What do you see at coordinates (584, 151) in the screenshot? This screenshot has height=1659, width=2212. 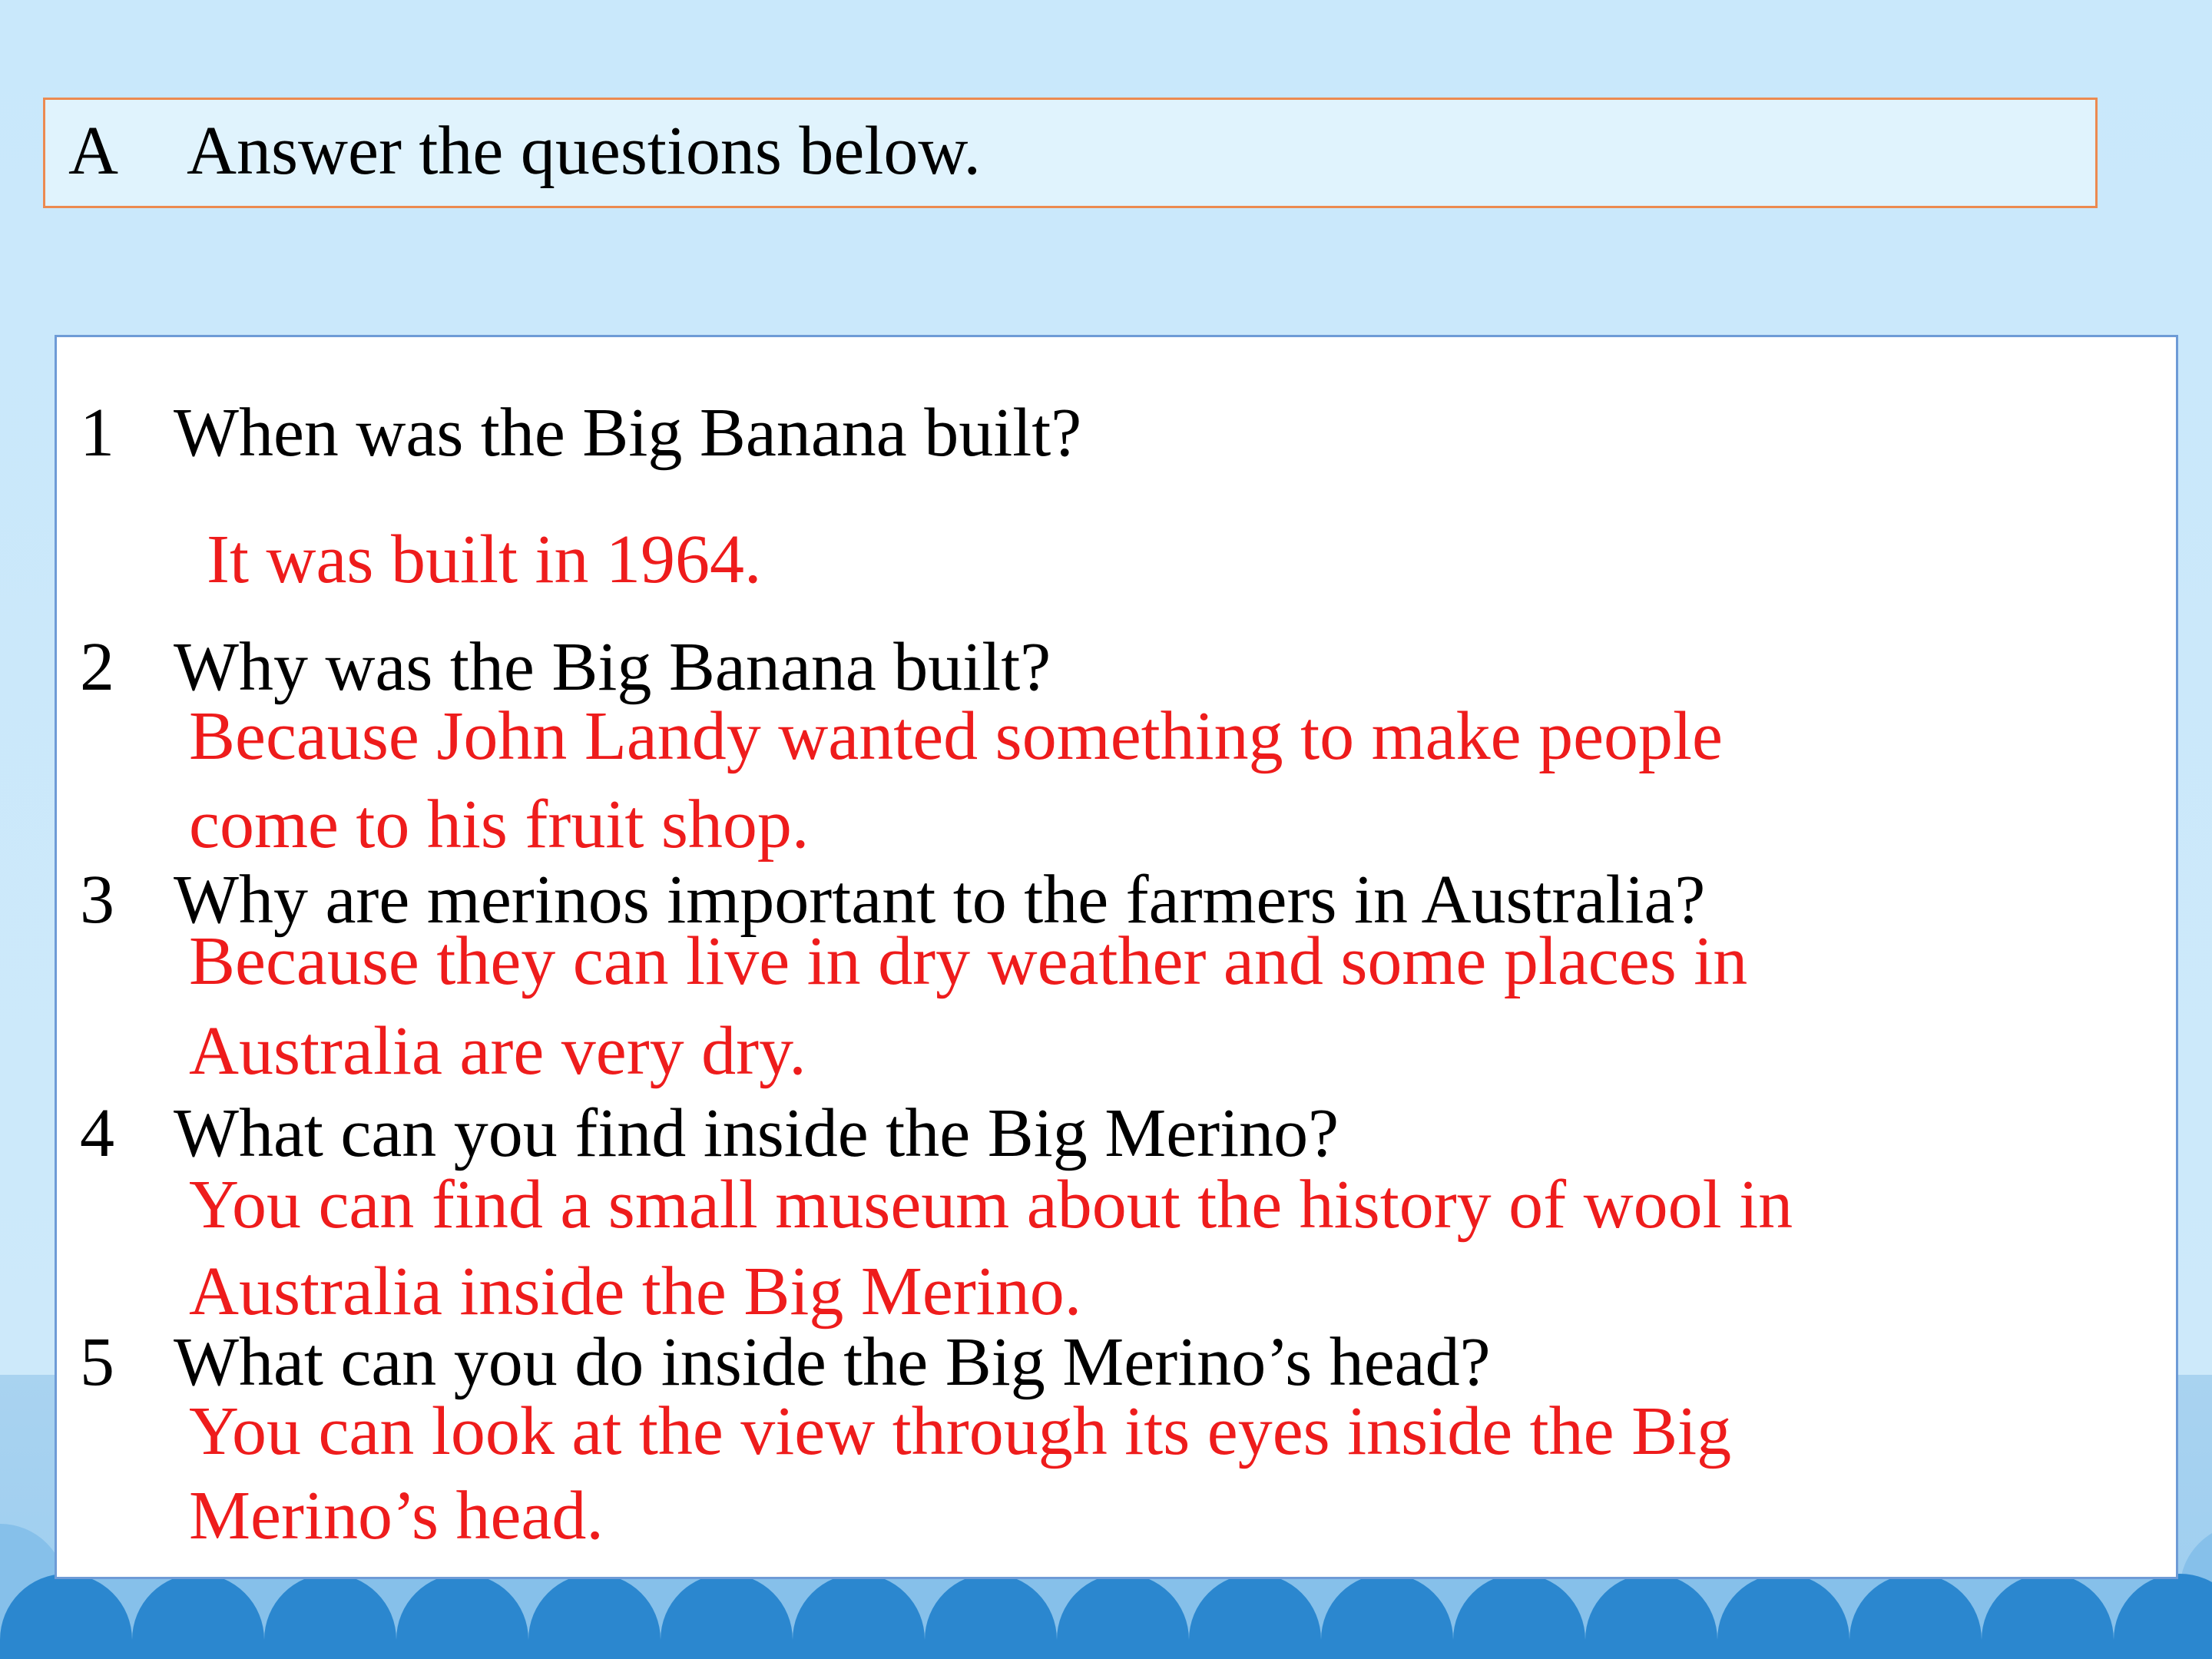 I see `instruction-text: Answer the questions below.` at bounding box center [584, 151].